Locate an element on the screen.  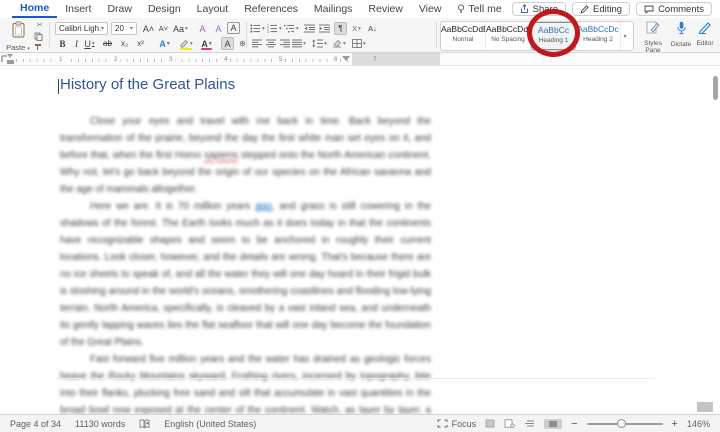
ruler-number: 6 is located at coordinates (336, 59).